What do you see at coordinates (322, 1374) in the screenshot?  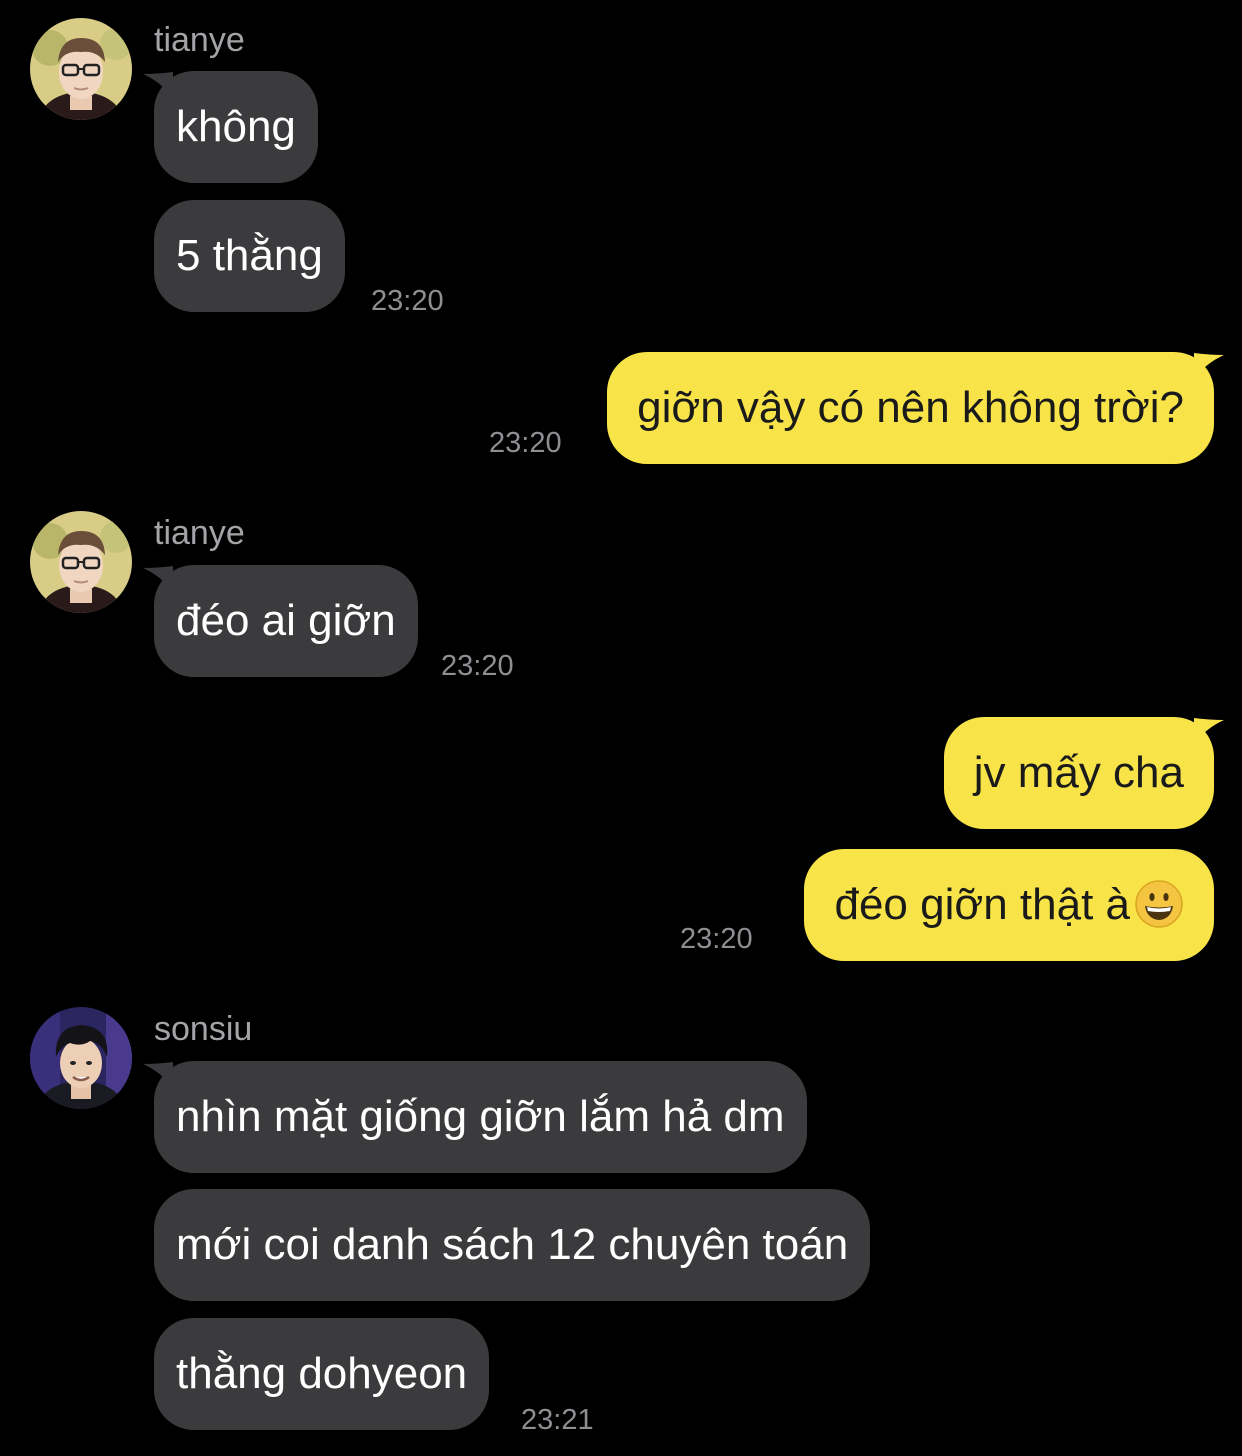 I see `message-bubble: thằng dohyeon` at bounding box center [322, 1374].